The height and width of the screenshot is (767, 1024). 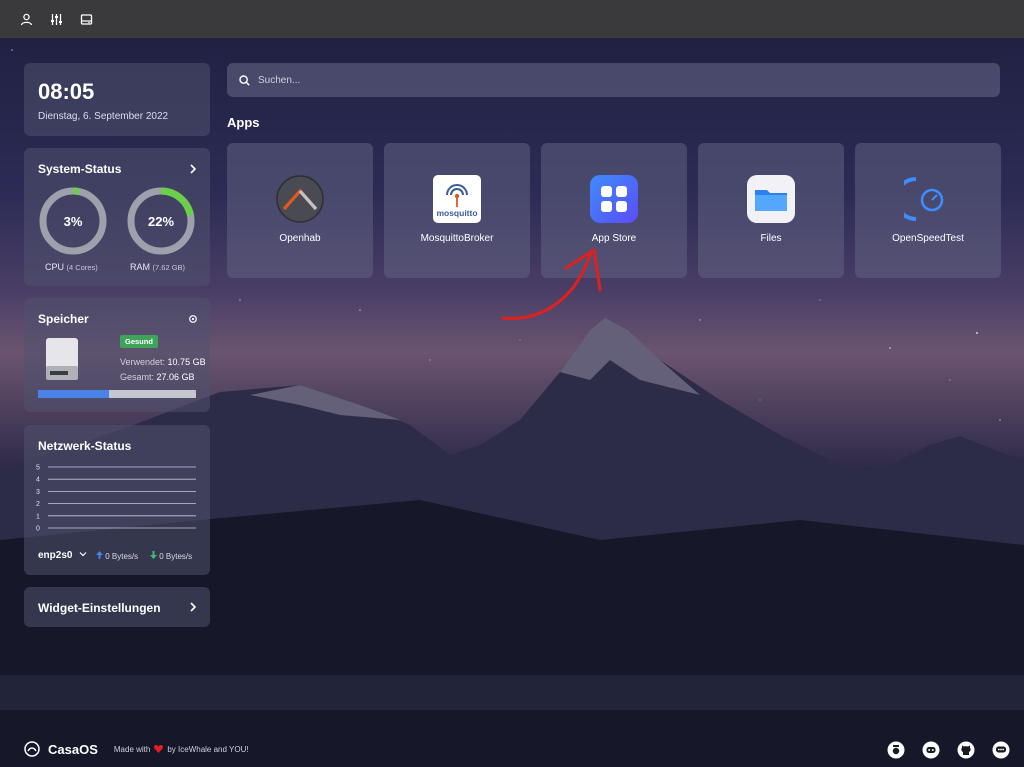 I want to click on storage-total-label: Gesamt:, so click(x=137, y=377).